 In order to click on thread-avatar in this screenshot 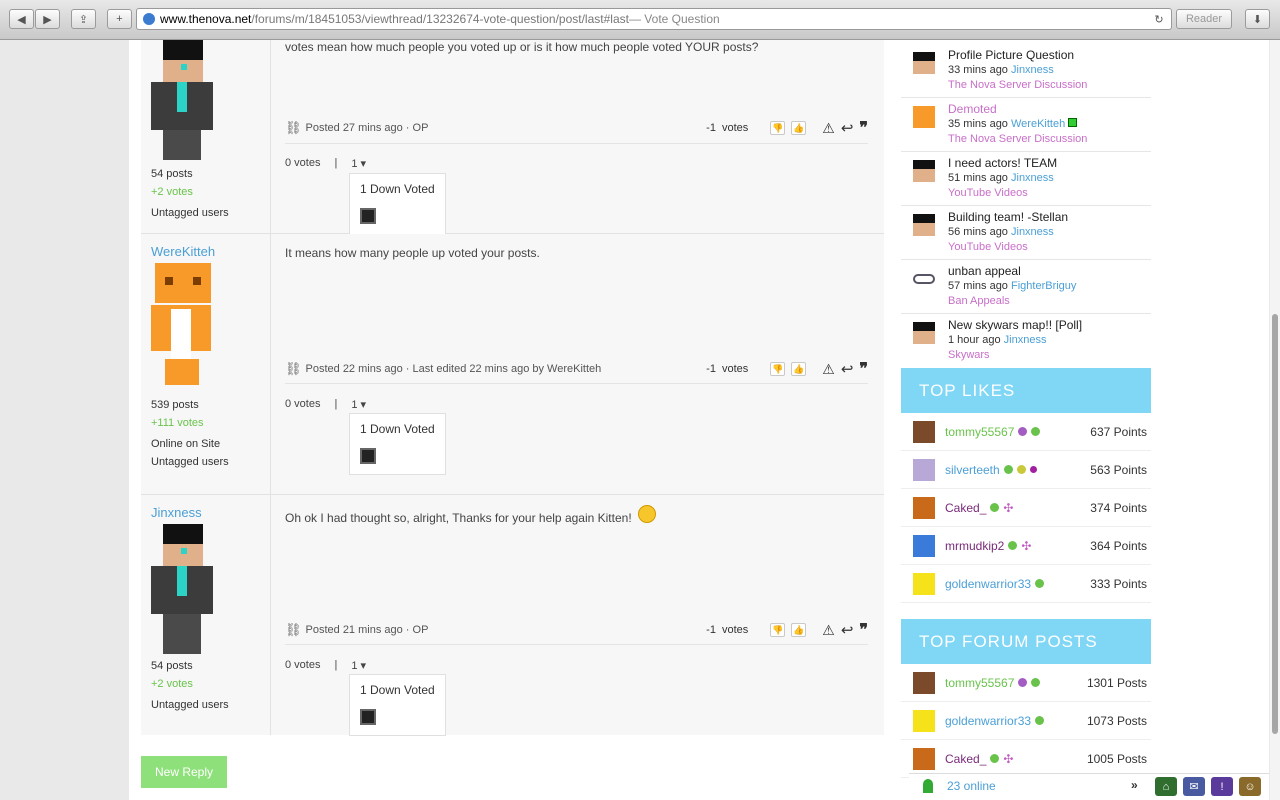, I will do `click(924, 171)`.